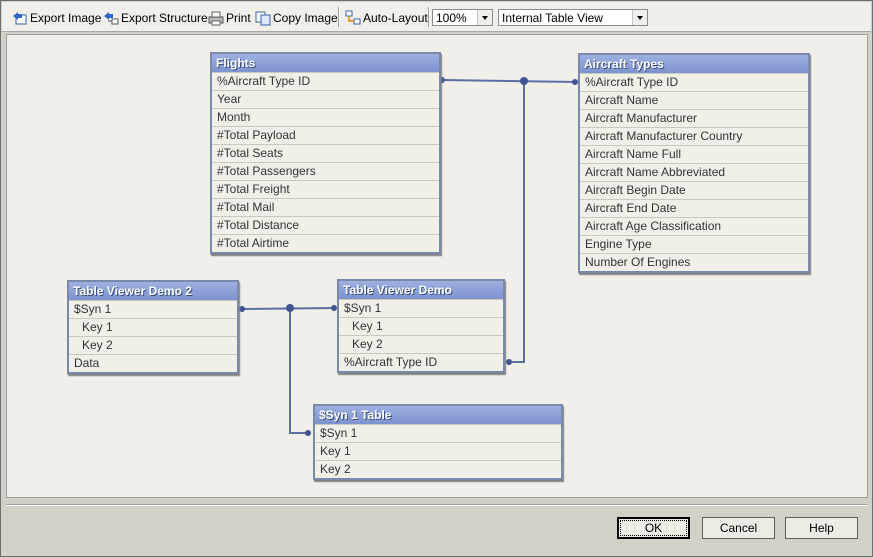  What do you see at coordinates (437, 505) in the screenshot?
I see `footer-divider` at bounding box center [437, 505].